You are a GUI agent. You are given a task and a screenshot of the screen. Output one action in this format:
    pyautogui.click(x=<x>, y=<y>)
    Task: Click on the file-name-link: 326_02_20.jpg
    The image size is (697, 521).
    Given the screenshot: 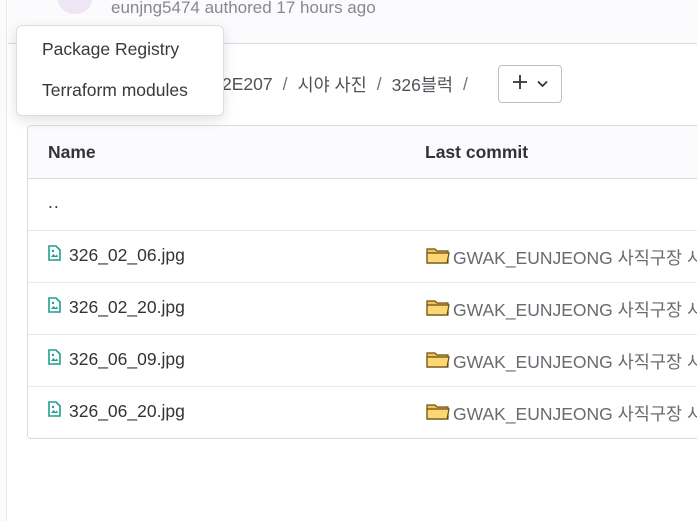 What is the action you would take?
    pyautogui.click(x=127, y=307)
    